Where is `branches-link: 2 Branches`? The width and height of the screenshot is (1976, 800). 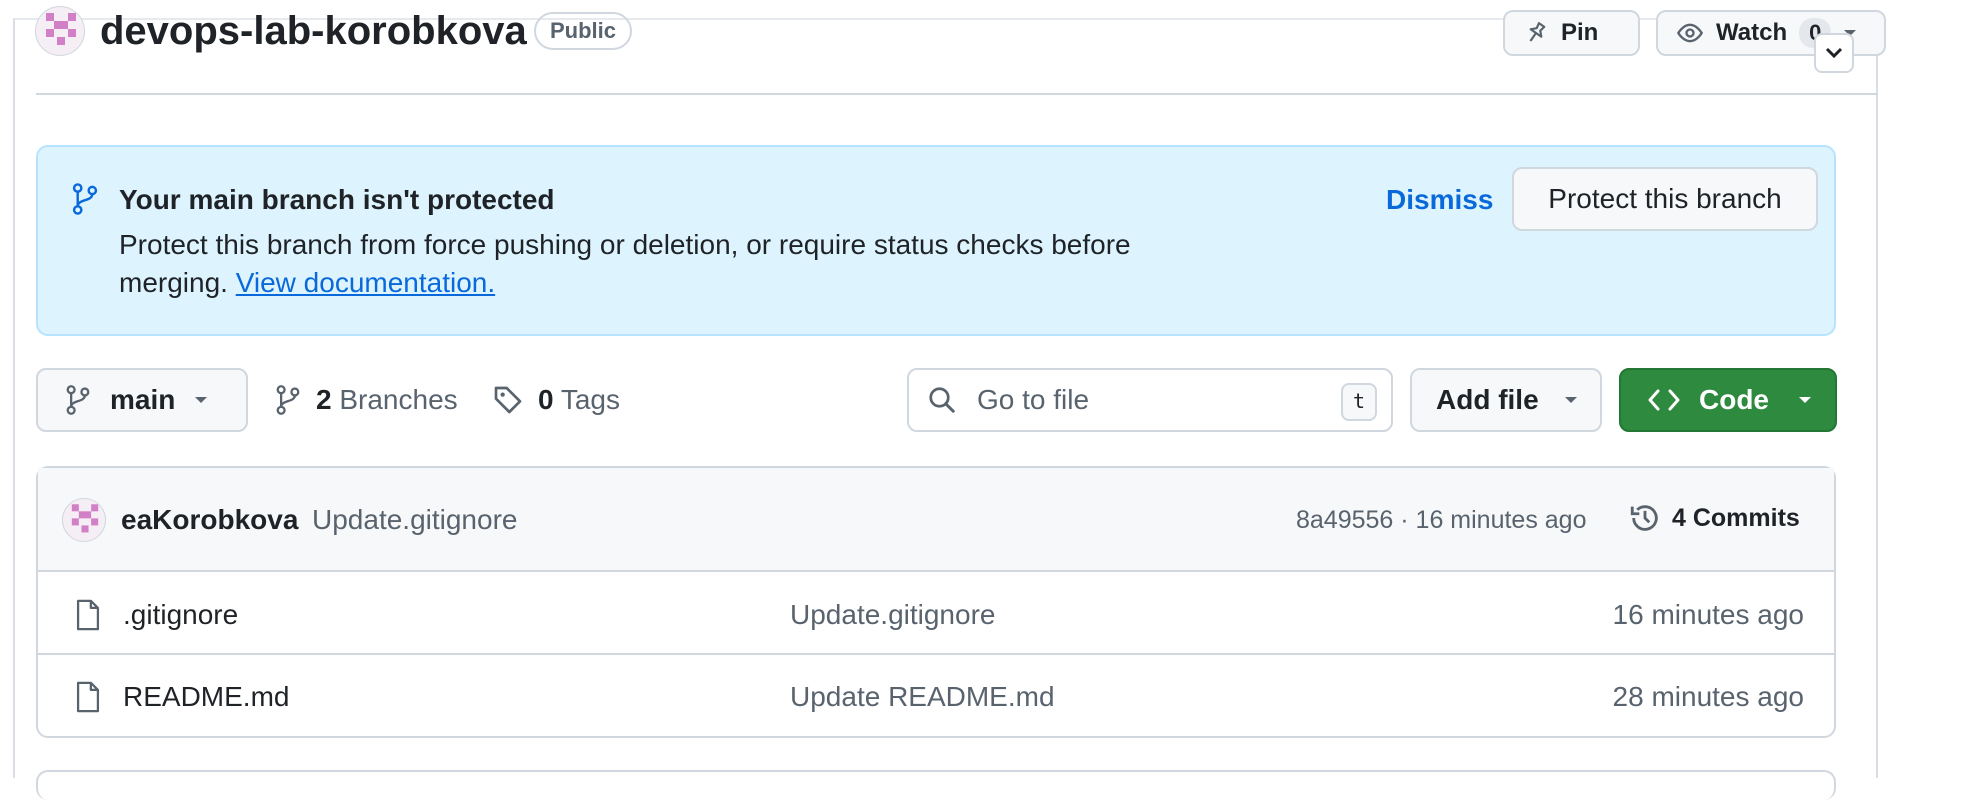 branches-link: 2 Branches is located at coordinates (366, 400).